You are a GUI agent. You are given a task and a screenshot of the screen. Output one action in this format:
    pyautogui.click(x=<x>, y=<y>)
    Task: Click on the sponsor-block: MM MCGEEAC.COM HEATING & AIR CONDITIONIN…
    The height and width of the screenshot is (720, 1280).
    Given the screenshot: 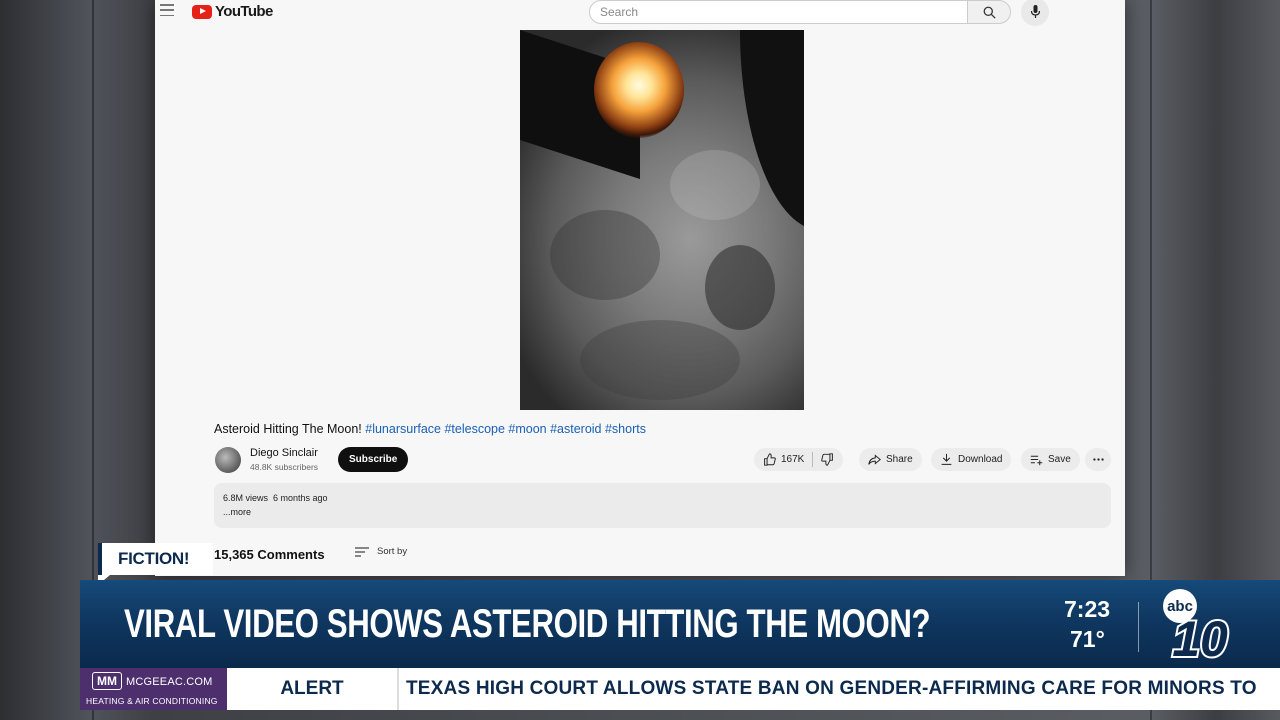 What is the action you would take?
    pyautogui.click(x=153, y=689)
    